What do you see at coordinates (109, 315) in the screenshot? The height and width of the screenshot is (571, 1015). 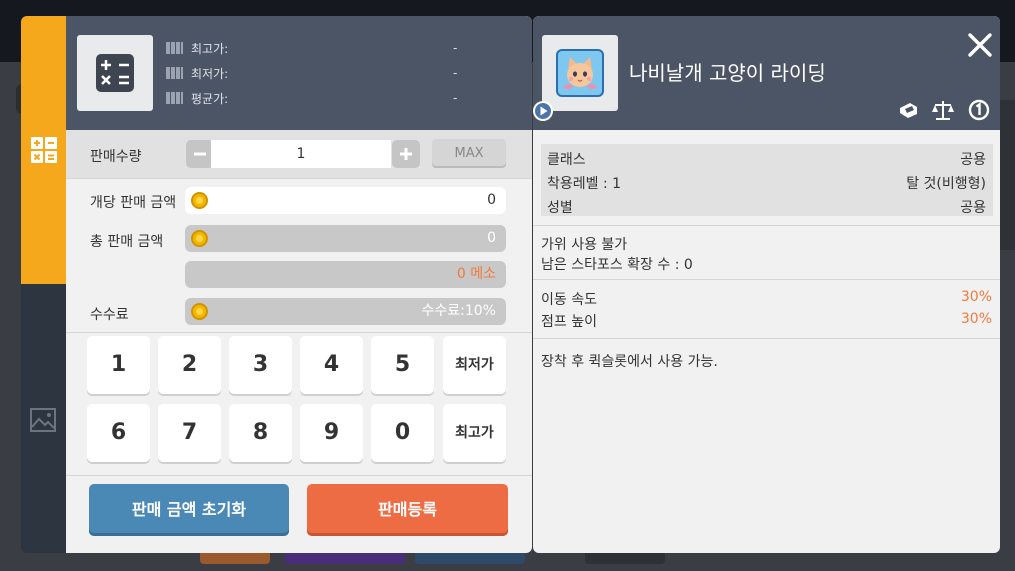 I see `fee-label: 수수료` at bounding box center [109, 315].